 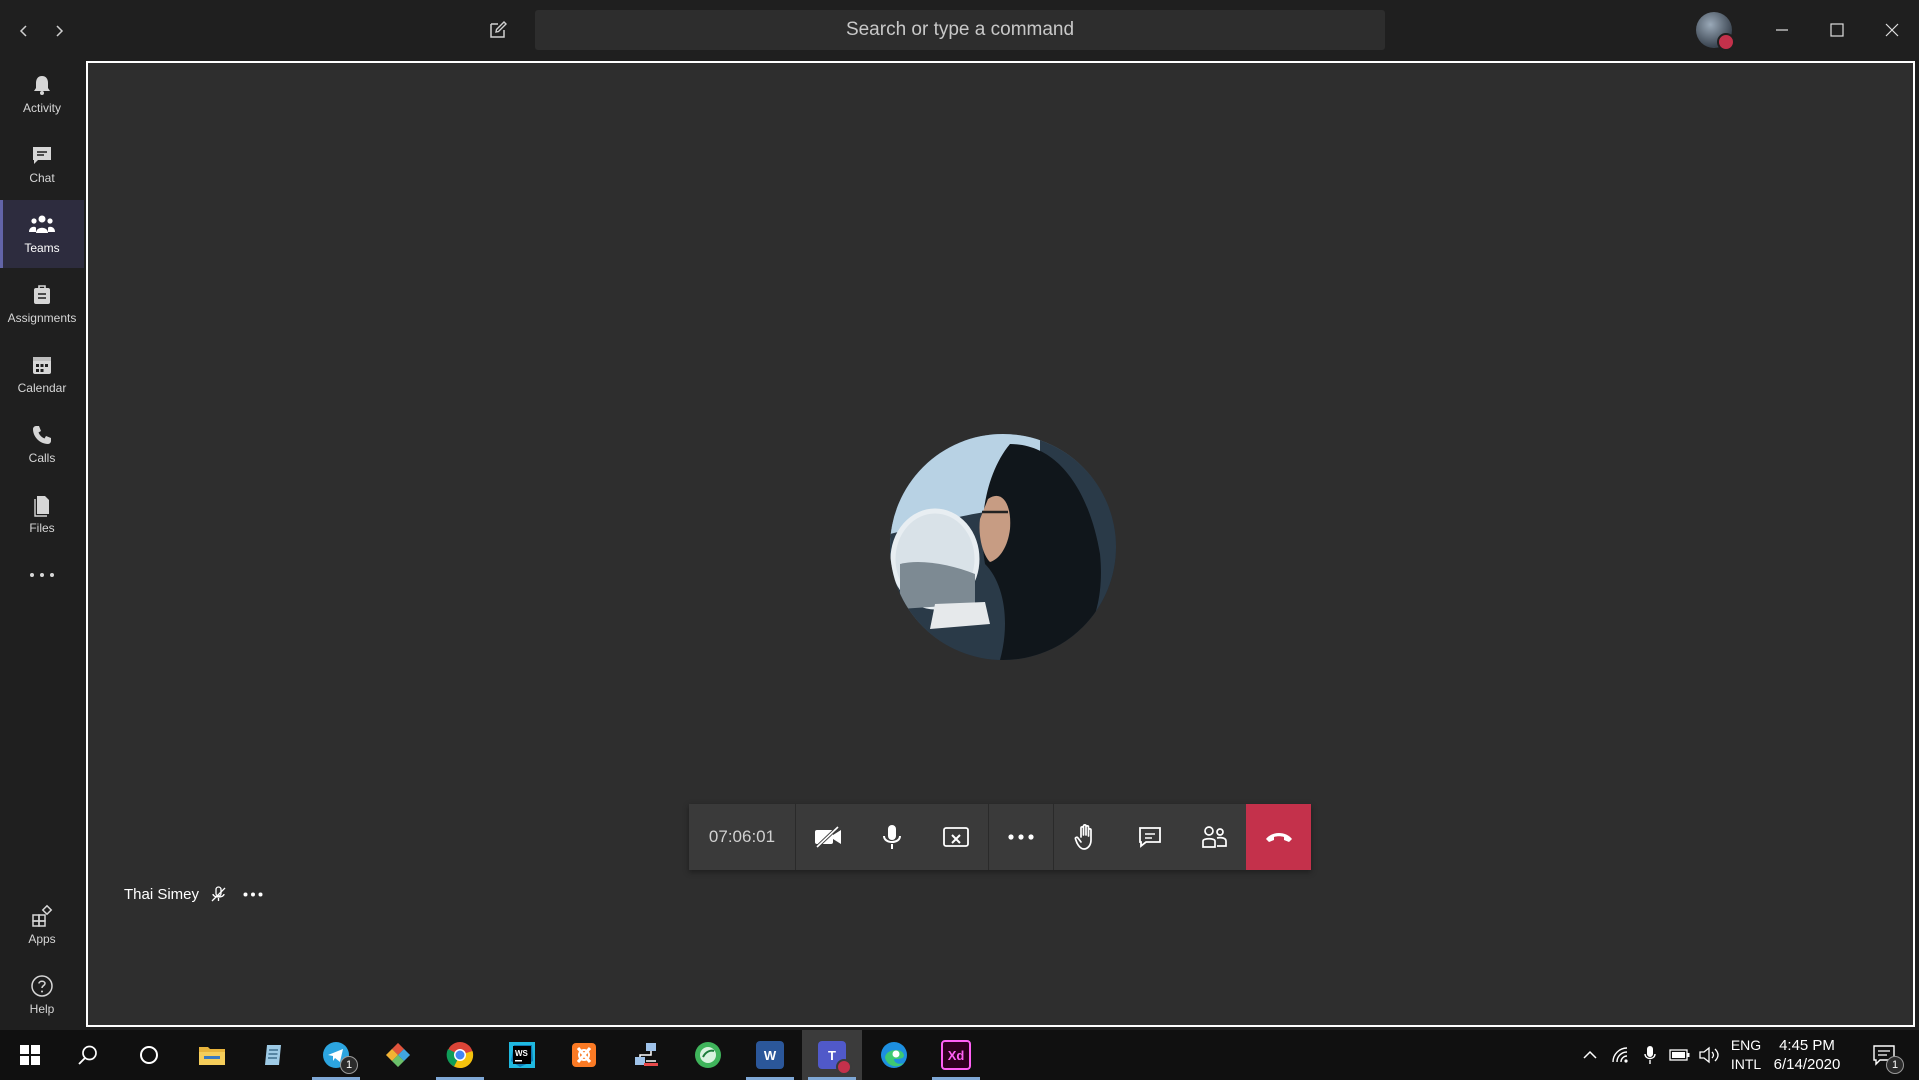 What do you see at coordinates (42, 514) in the screenshot?
I see `sidebar-item-files: Files` at bounding box center [42, 514].